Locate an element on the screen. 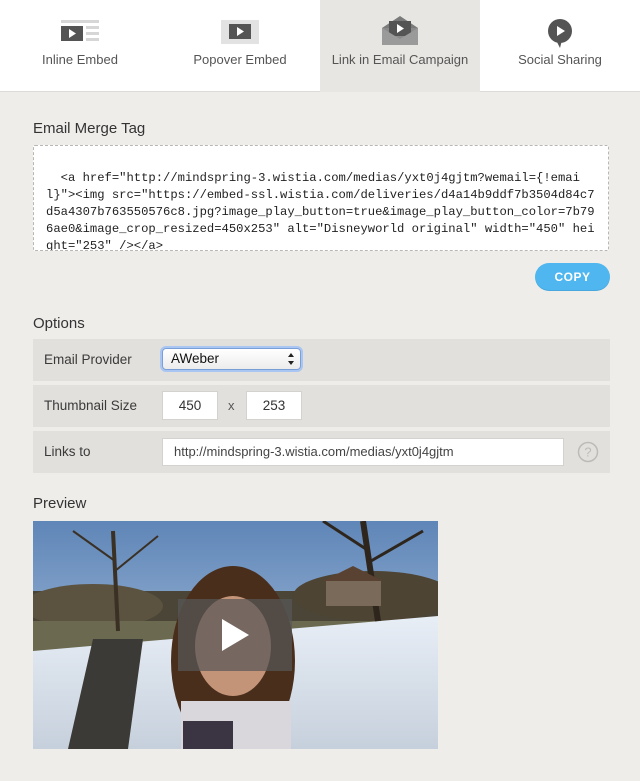  tab-inline-embed: Inline Embed is located at coordinates (80, 46).